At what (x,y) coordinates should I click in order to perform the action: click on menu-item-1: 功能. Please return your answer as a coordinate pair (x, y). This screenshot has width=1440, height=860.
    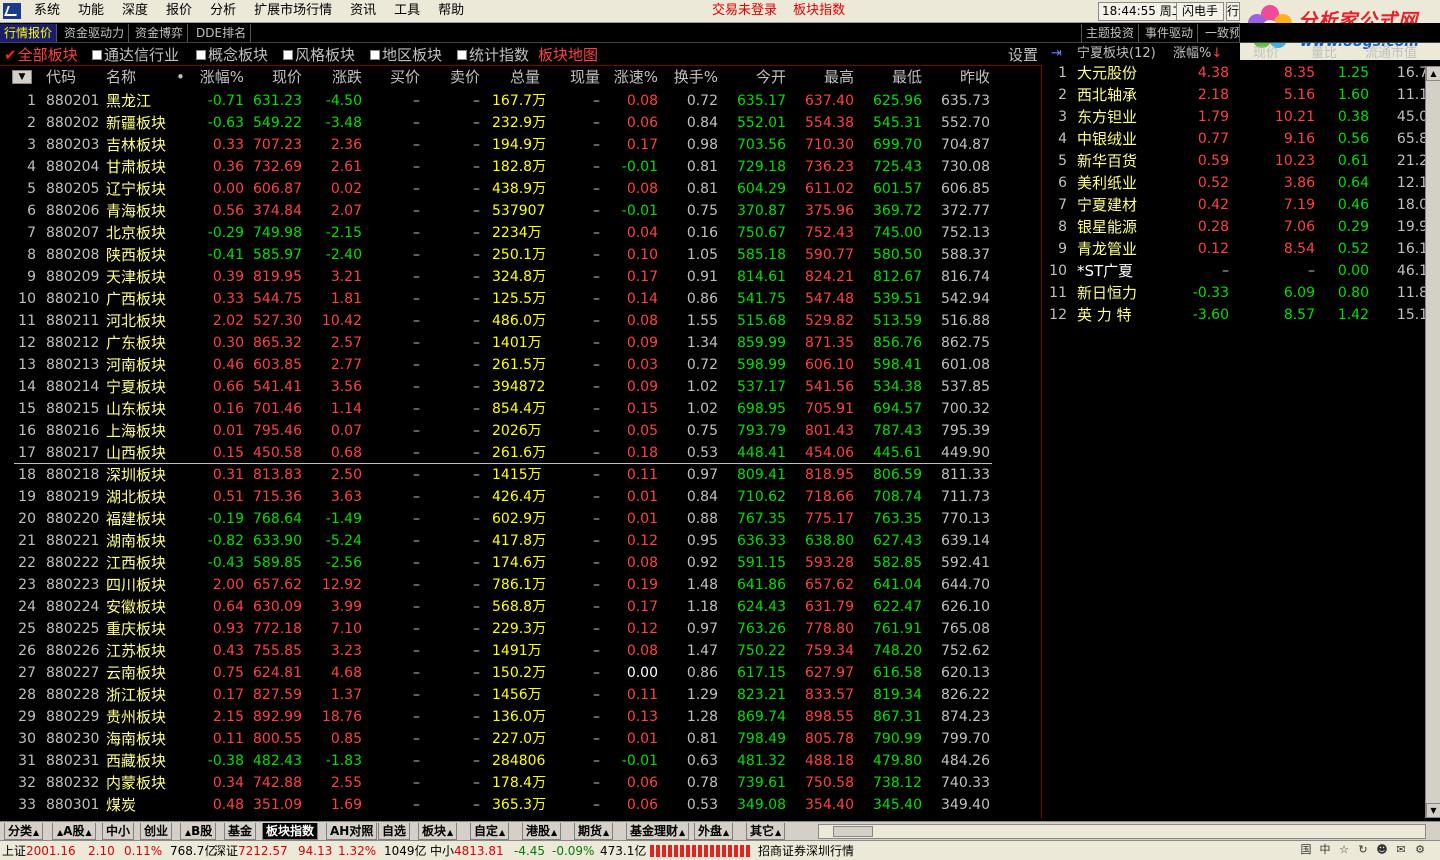
    Looking at the image, I should click on (91, 11).